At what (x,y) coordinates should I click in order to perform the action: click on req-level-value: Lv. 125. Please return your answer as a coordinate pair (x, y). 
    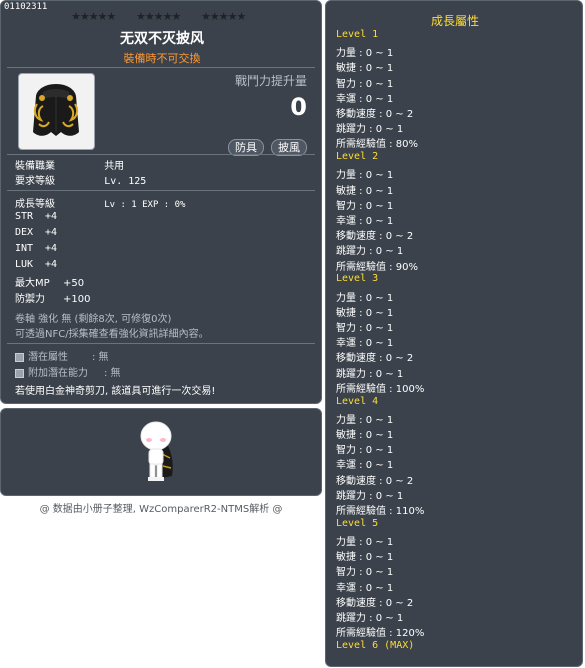
    Looking at the image, I should click on (125, 181).